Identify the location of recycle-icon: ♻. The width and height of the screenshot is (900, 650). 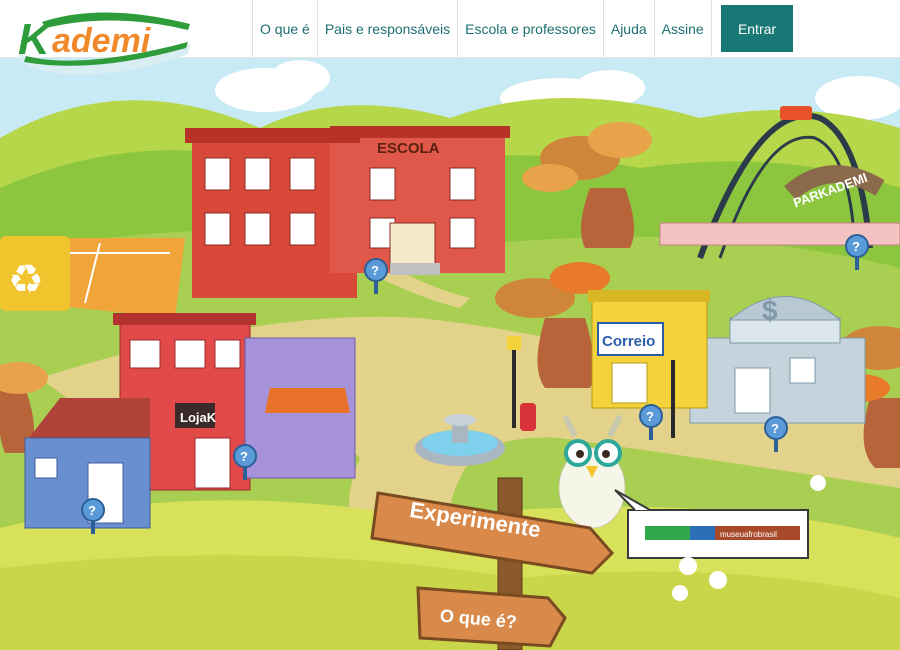
(26, 280).